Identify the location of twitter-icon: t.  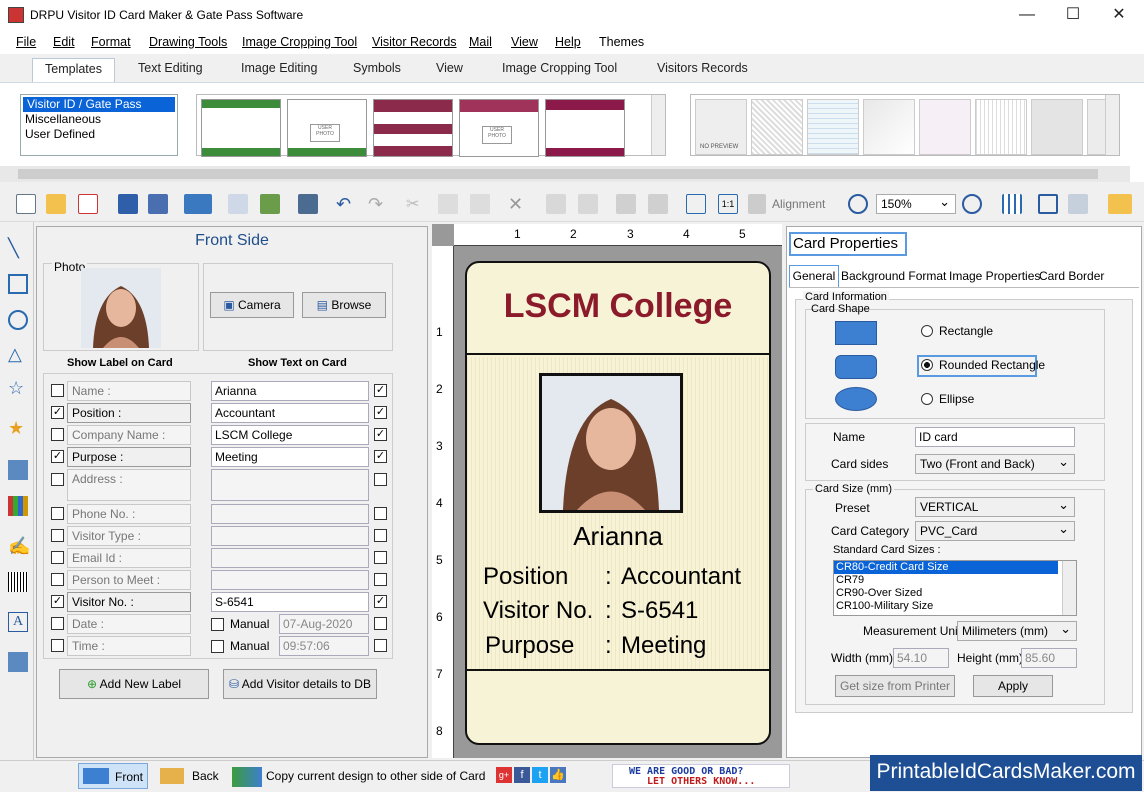
(540, 775).